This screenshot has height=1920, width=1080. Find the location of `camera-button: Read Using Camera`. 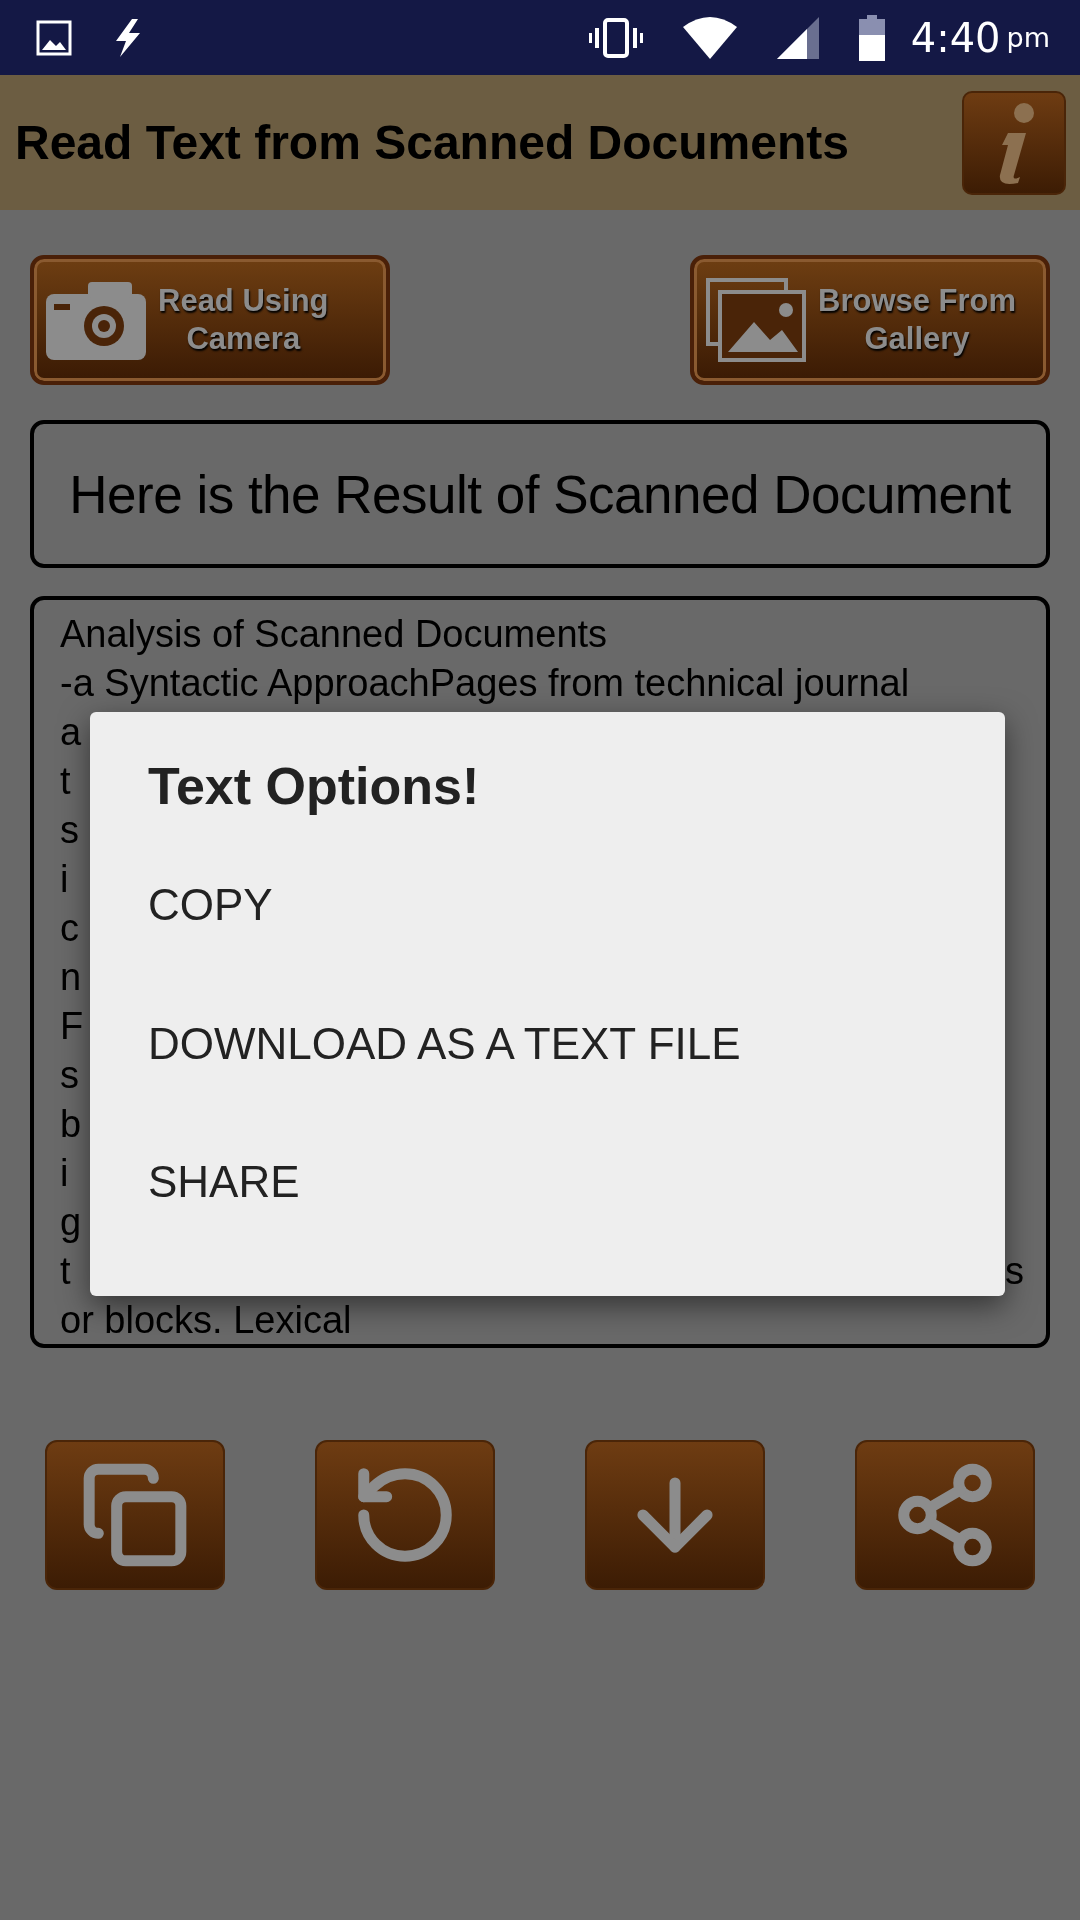

camera-button: Read Using Camera is located at coordinates (210, 320).